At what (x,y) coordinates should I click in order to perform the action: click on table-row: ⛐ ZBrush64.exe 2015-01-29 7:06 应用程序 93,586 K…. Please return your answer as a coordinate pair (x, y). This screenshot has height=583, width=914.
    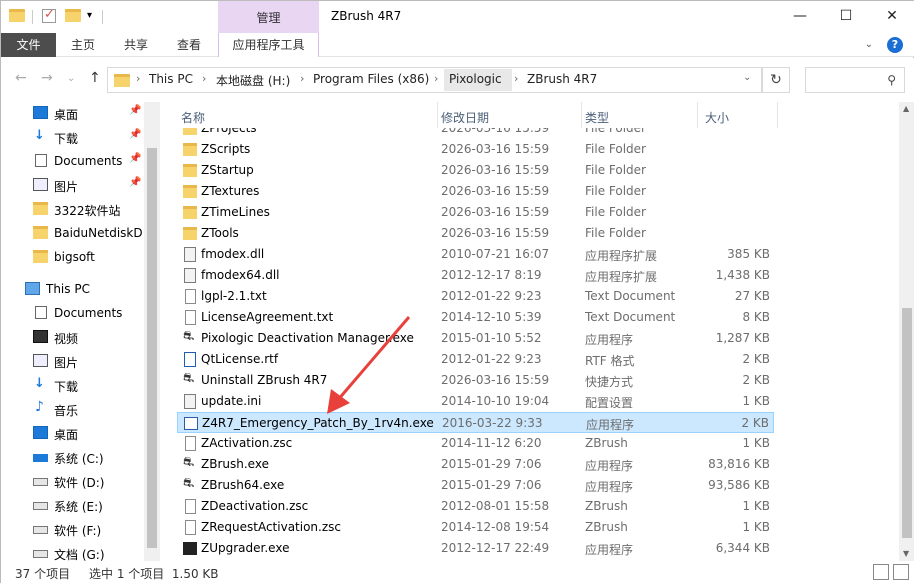
    Looking at the image, I should click on (475, 485).